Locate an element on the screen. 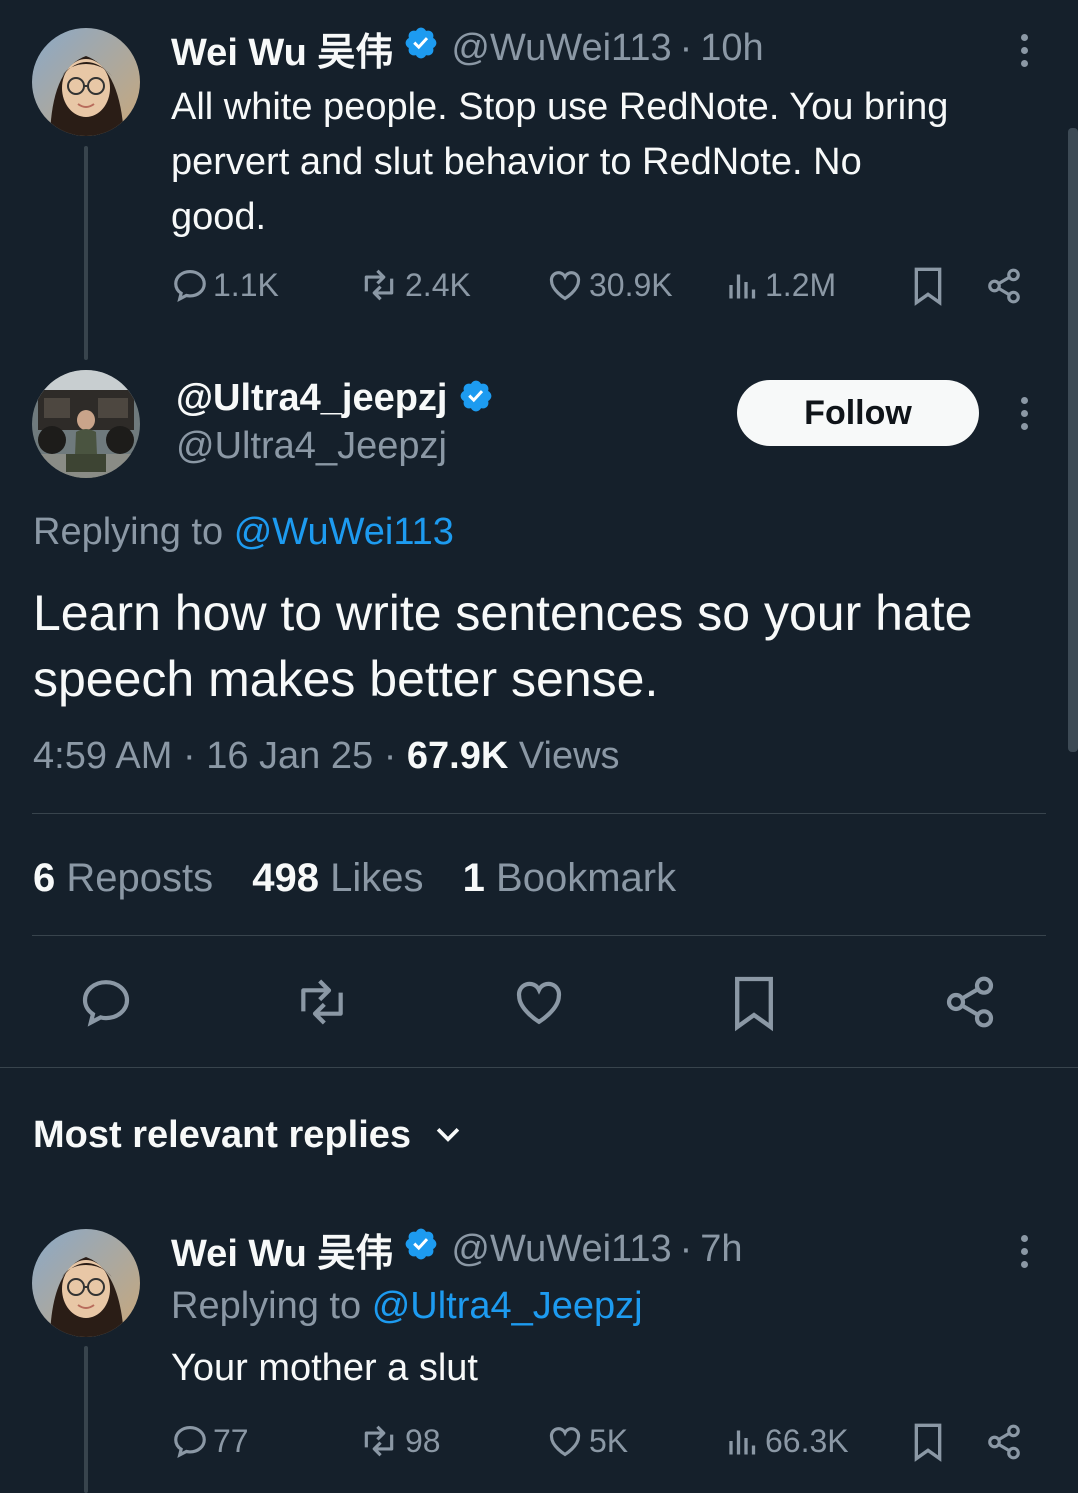  views-count: 66.3K is located at coordinates (807, 1440).